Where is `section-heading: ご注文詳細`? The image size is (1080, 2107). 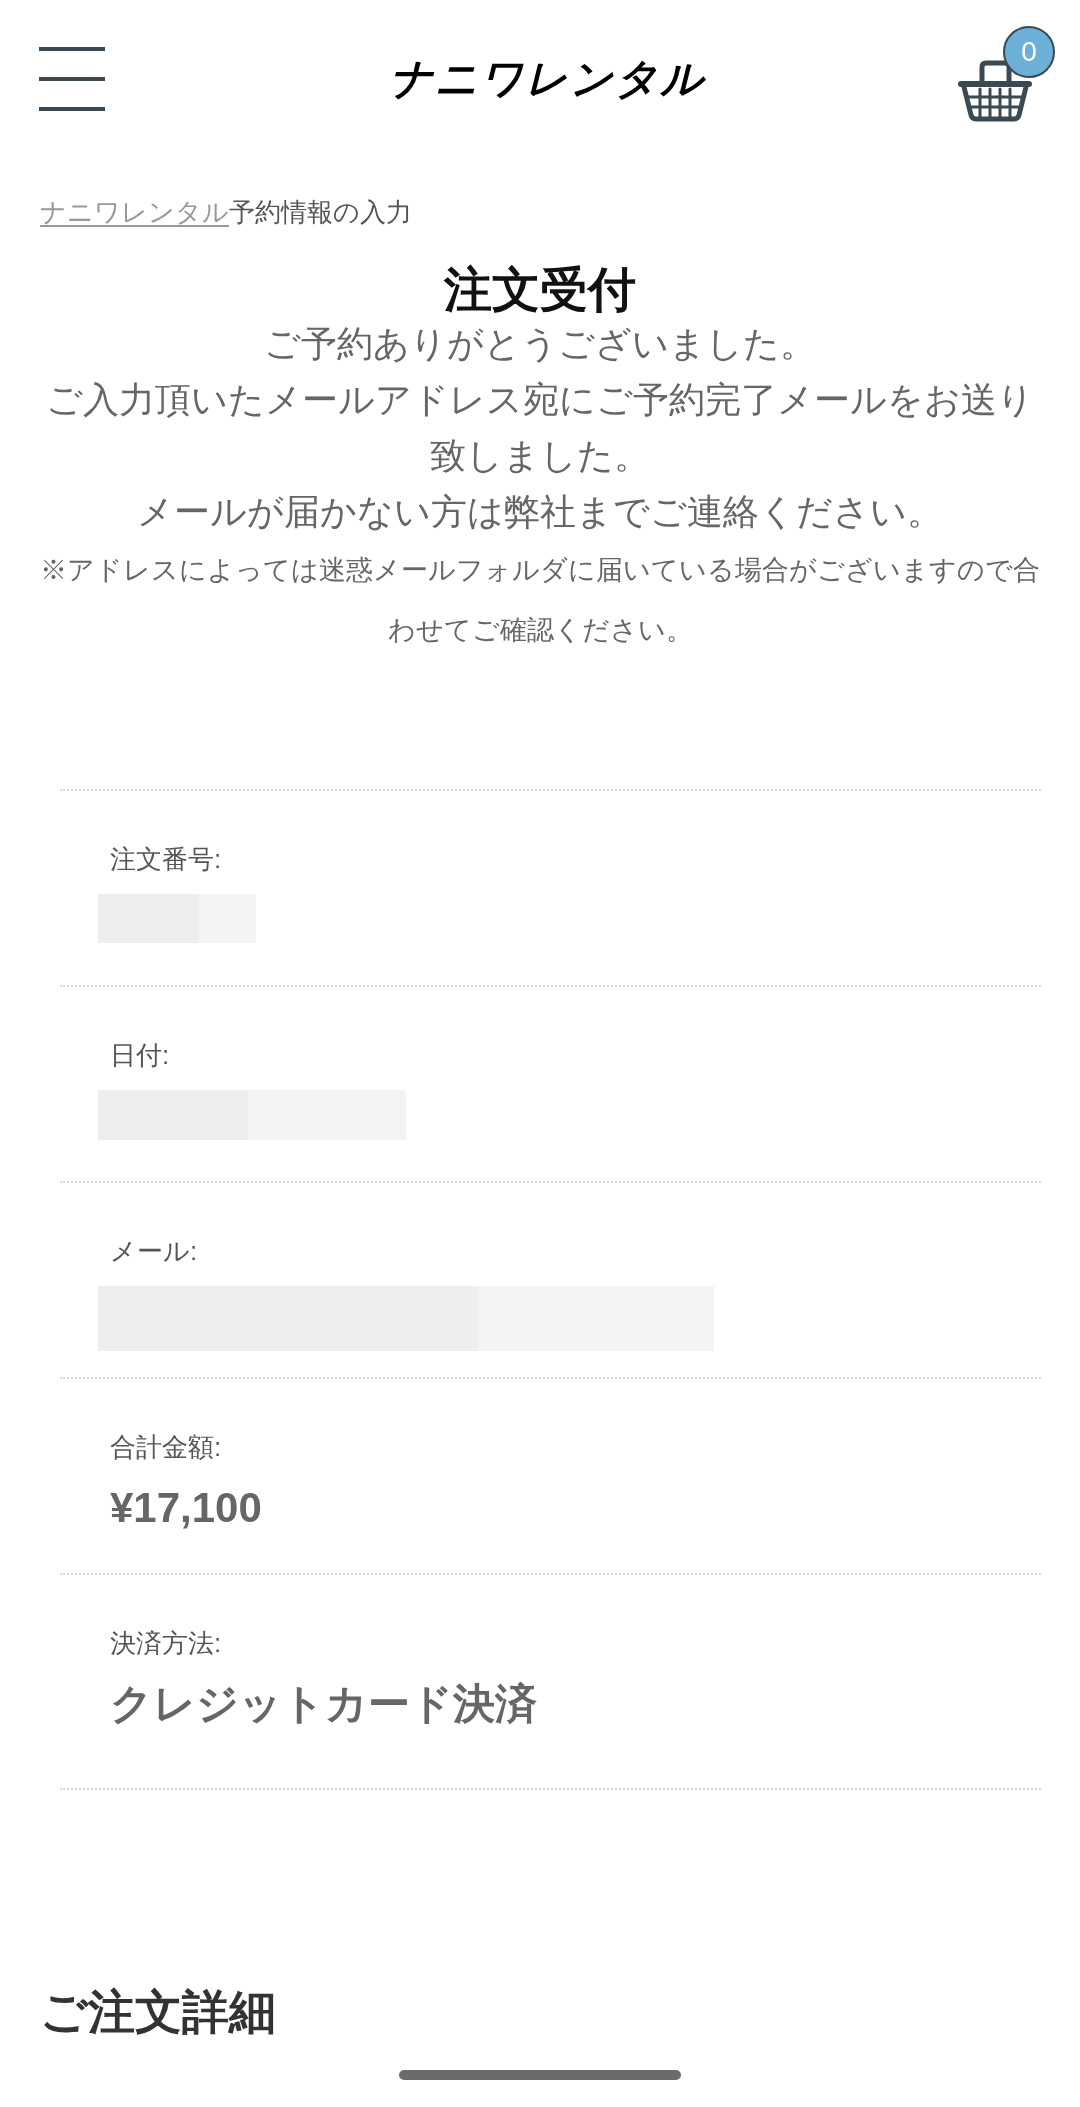 section-heading: ご注文詳細 is located at coordinates (158, 2012).